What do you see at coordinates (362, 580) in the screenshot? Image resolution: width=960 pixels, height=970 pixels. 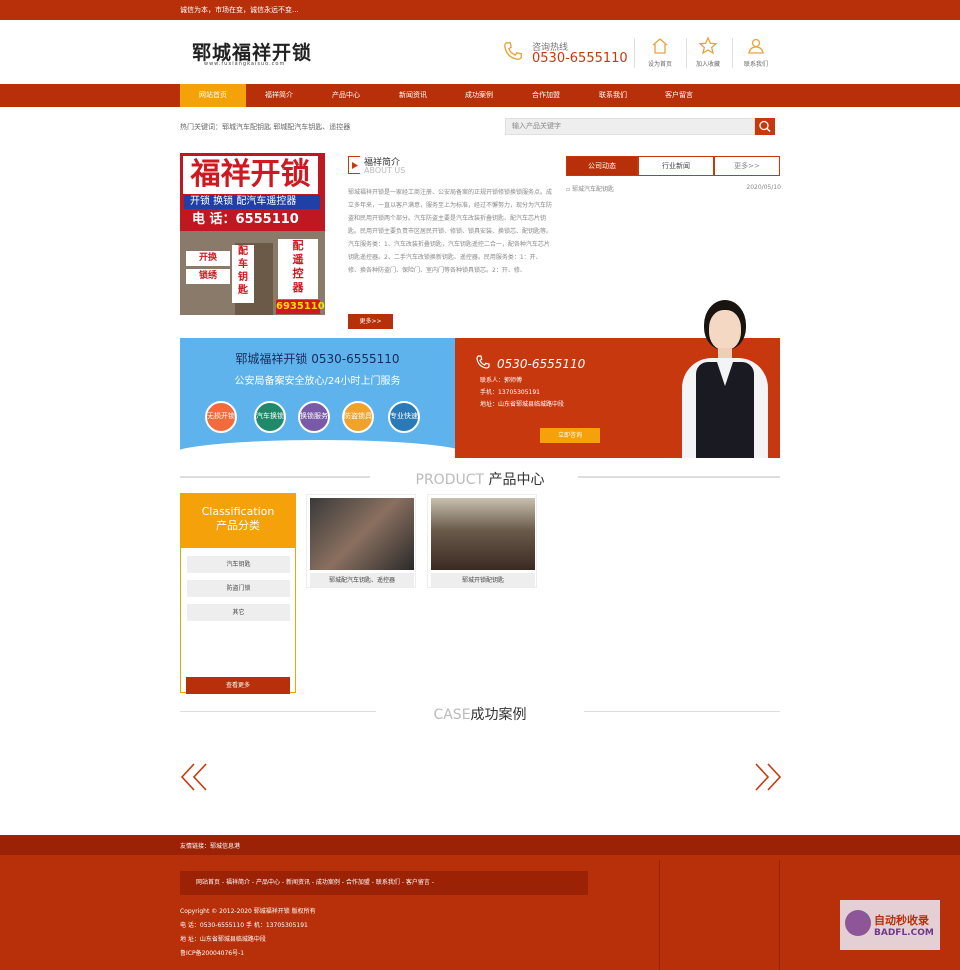 I see `product-caption: 郓城配汽车钥匙、遥控器` at bounding box center [362, 580].